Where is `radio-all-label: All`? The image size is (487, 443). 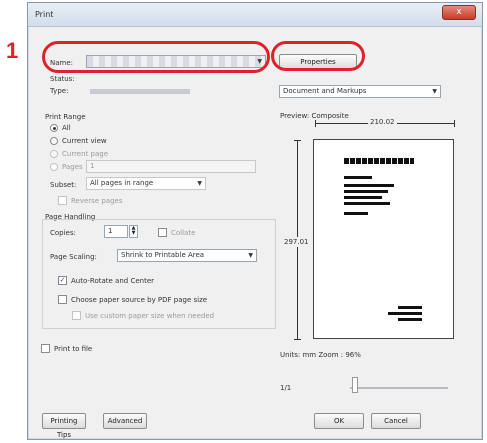
radio-all-label: All is located at coordinates (66, 128).